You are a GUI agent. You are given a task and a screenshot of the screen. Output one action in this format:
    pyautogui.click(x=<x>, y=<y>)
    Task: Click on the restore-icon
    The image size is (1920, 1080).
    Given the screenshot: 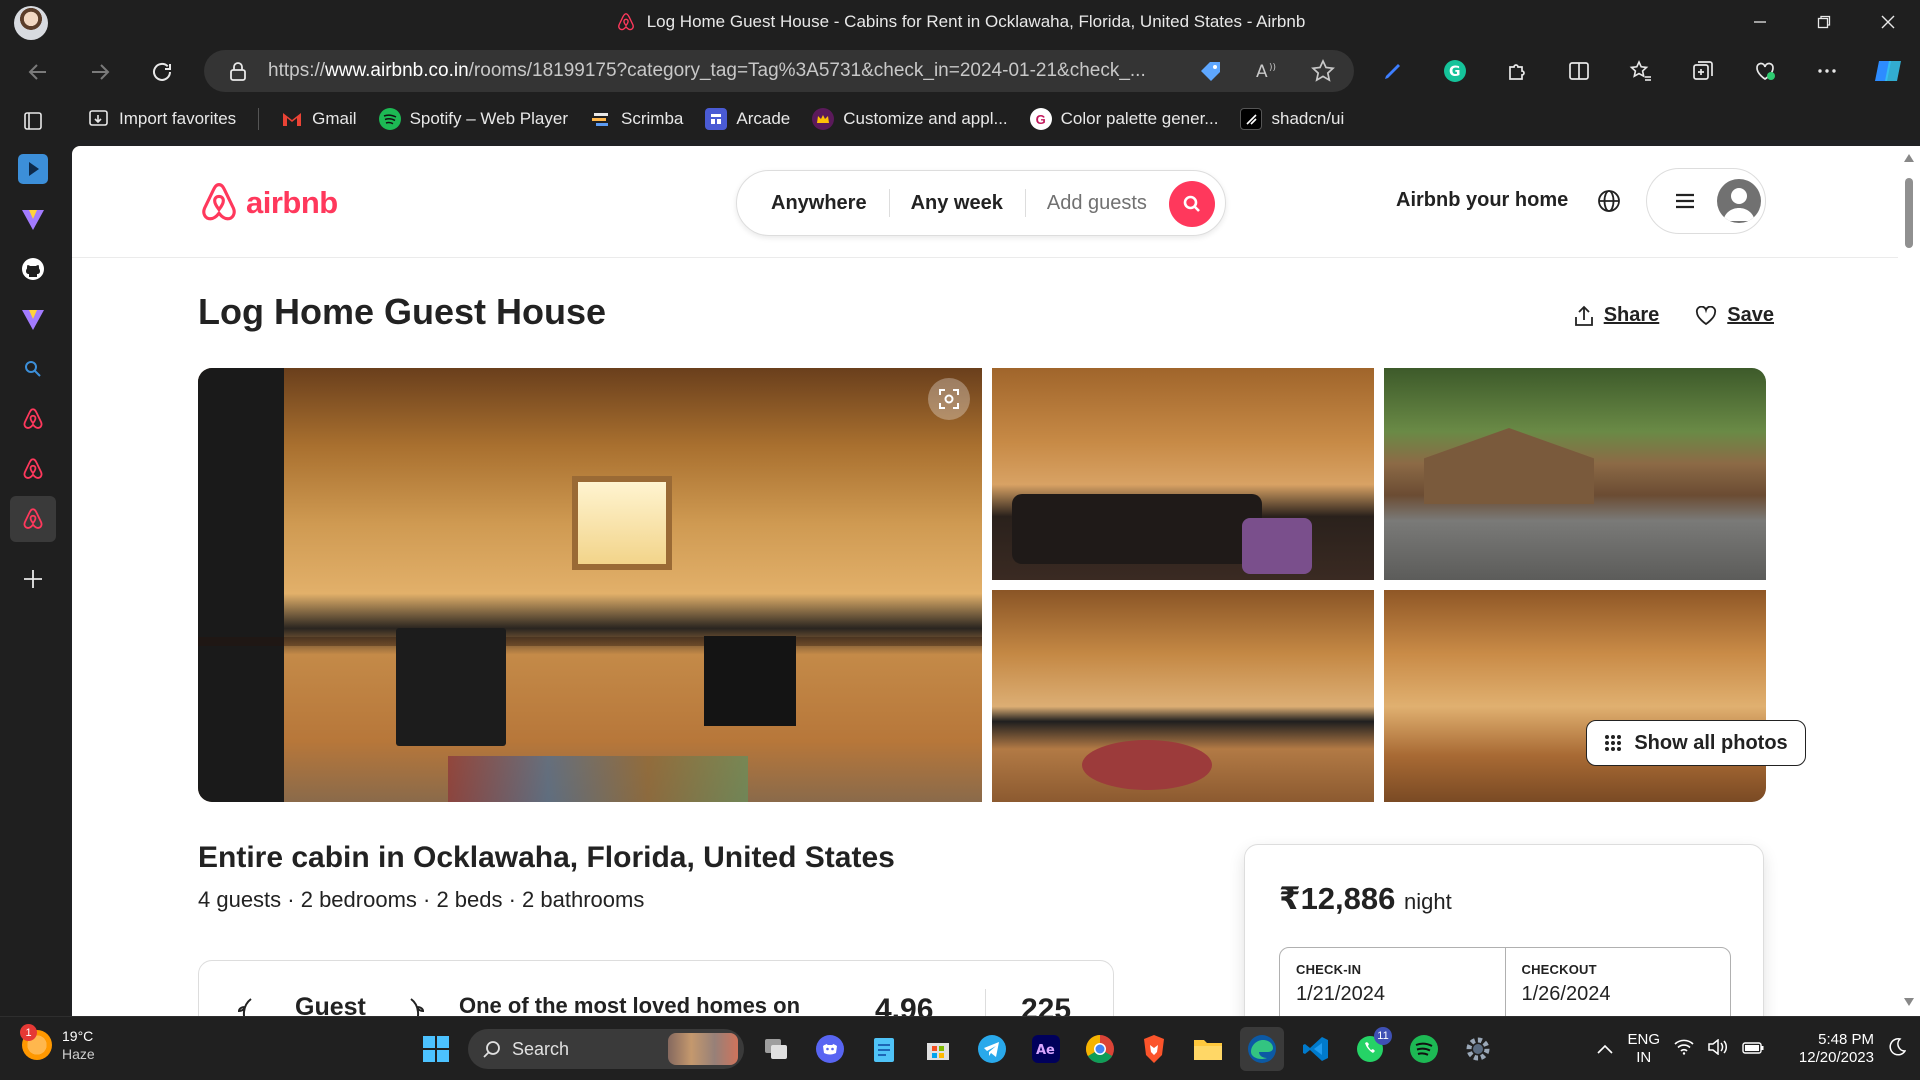 What is the action you would take?
    pyautogui.click(x=1824, y=22)
    